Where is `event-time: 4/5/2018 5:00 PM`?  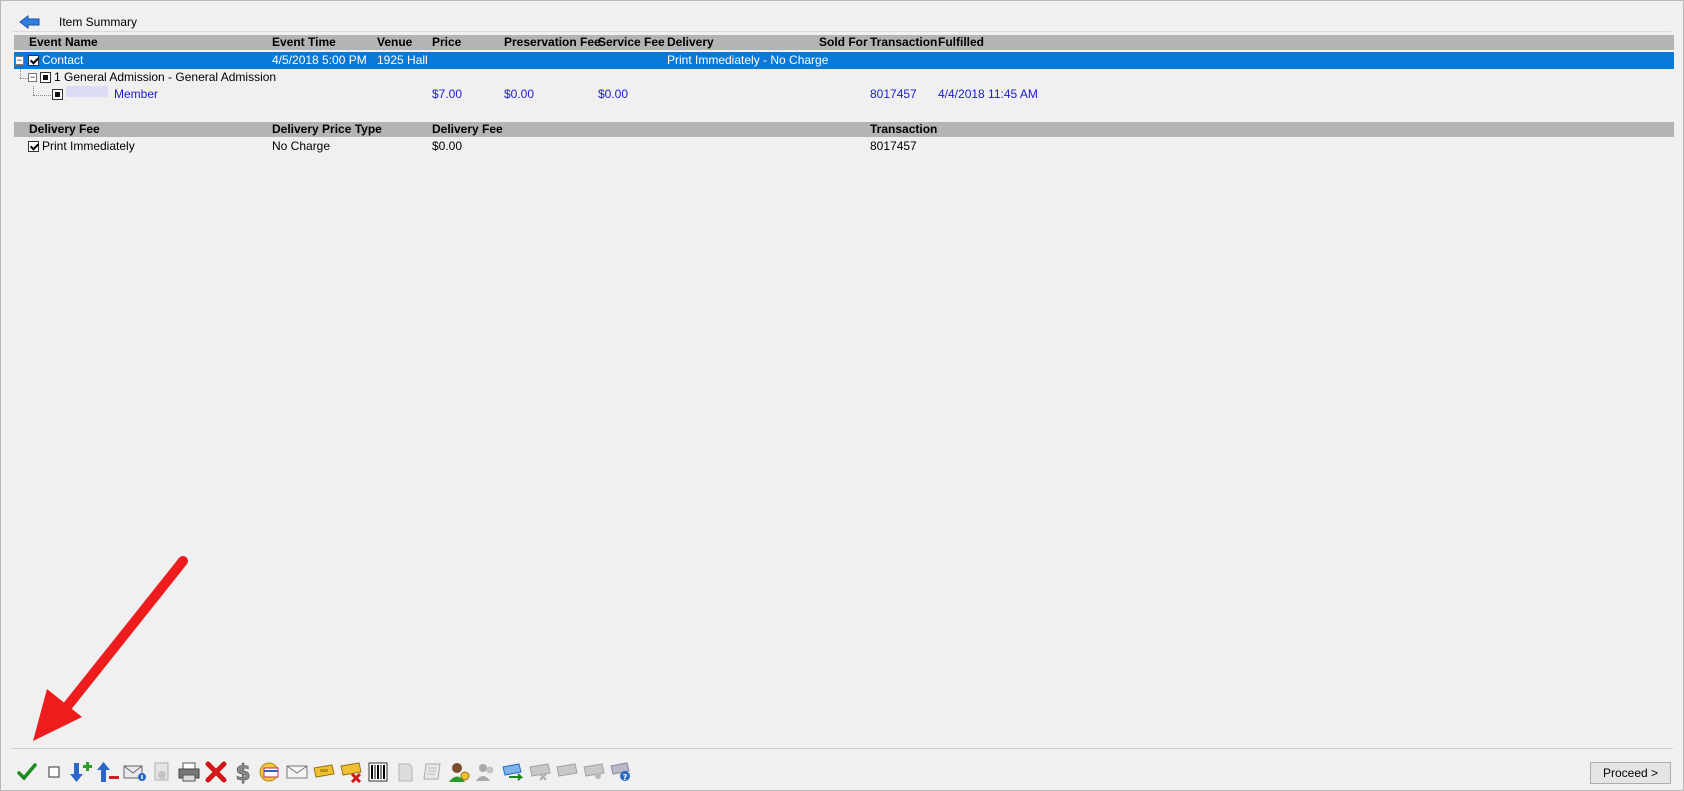 event-time: 4/5/2018 5:00 PM is located at coordinates (319, 60).